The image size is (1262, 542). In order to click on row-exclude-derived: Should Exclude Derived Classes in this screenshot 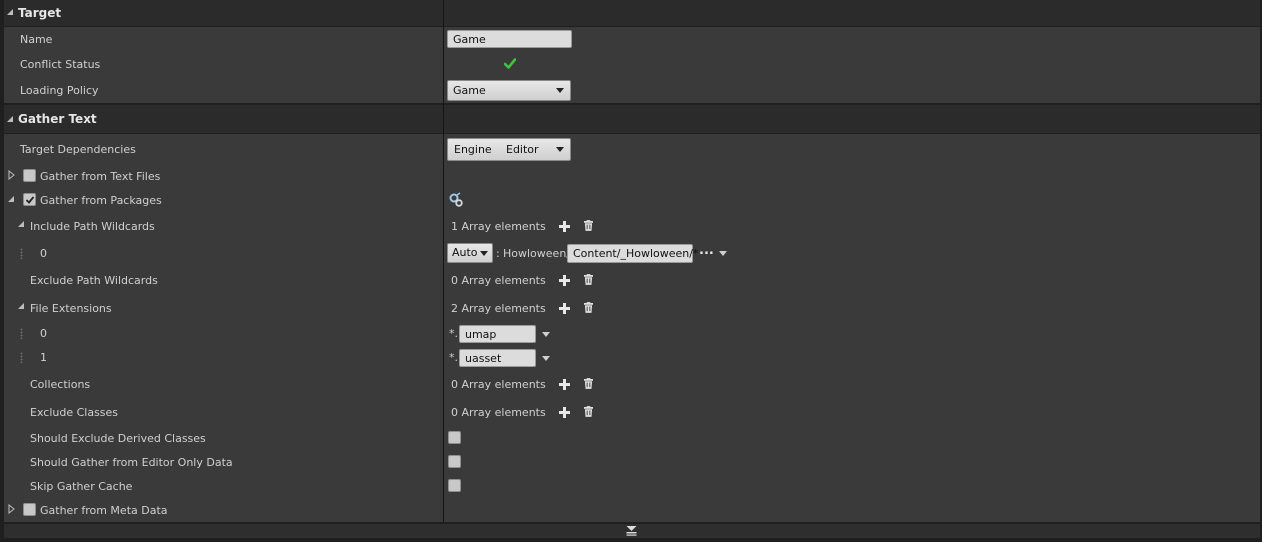, I will do `click(632, 438)`.